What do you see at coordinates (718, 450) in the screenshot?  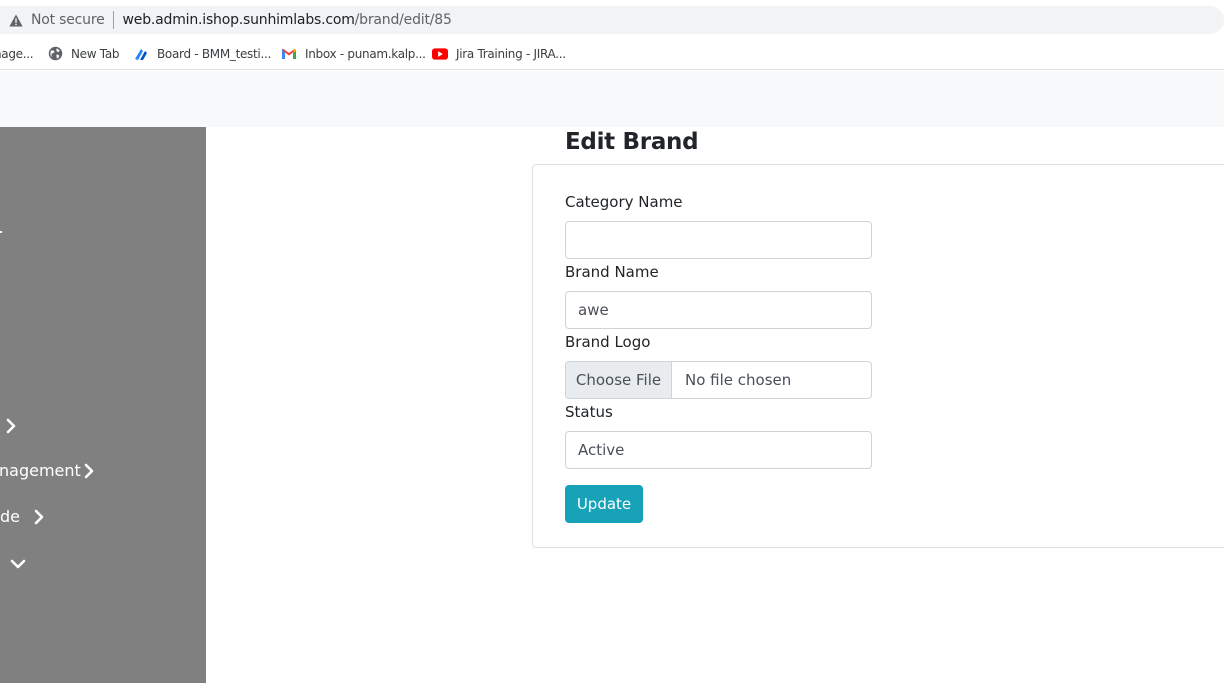 I see `status-select: Active` at bounding box center [718, 450].